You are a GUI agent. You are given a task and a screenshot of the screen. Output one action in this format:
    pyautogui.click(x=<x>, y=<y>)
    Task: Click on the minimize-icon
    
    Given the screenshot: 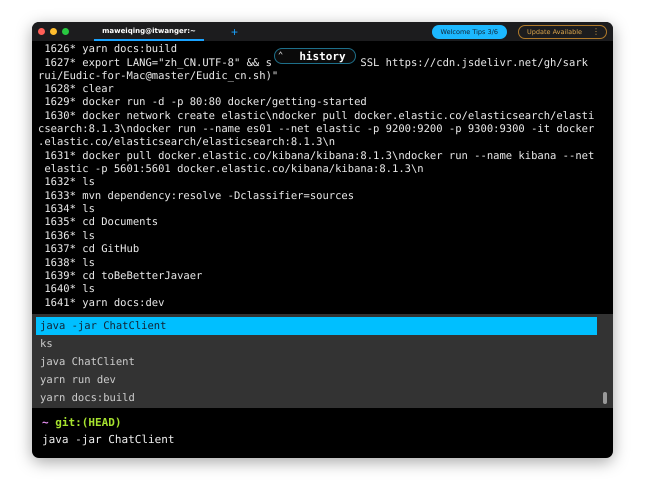 What is the action you would take?
    pyautogui.click(x=53, y=31)
    